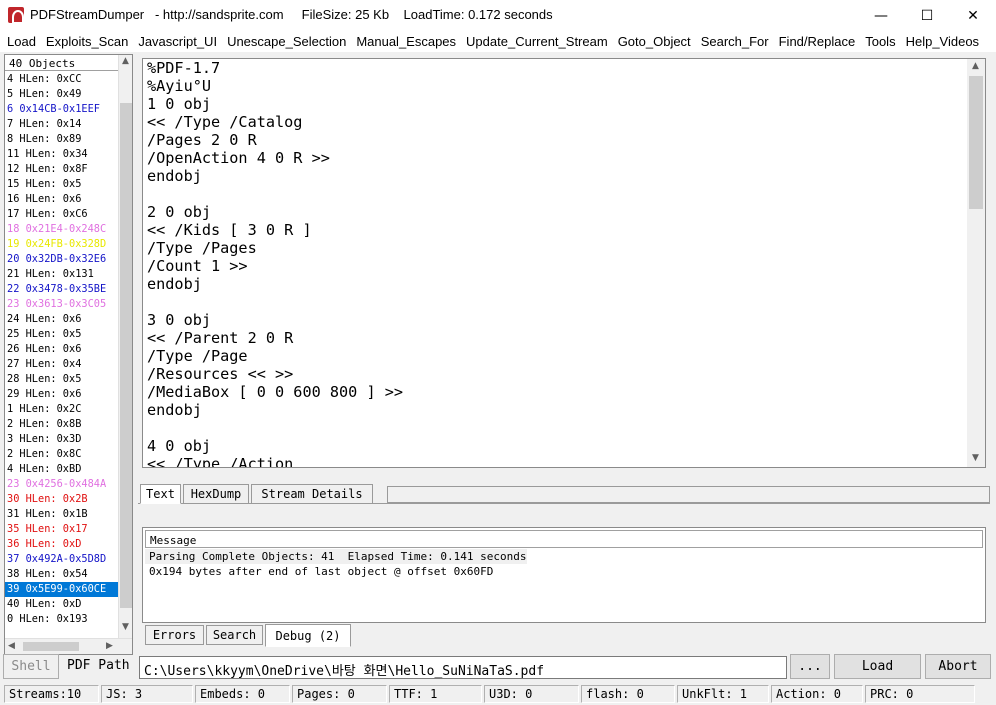 The image size is (996, 705). Describe the element at coordinates (61, 604) in the screenshot. I see `object-list-item: 40 HLen: 0xD` at that location.